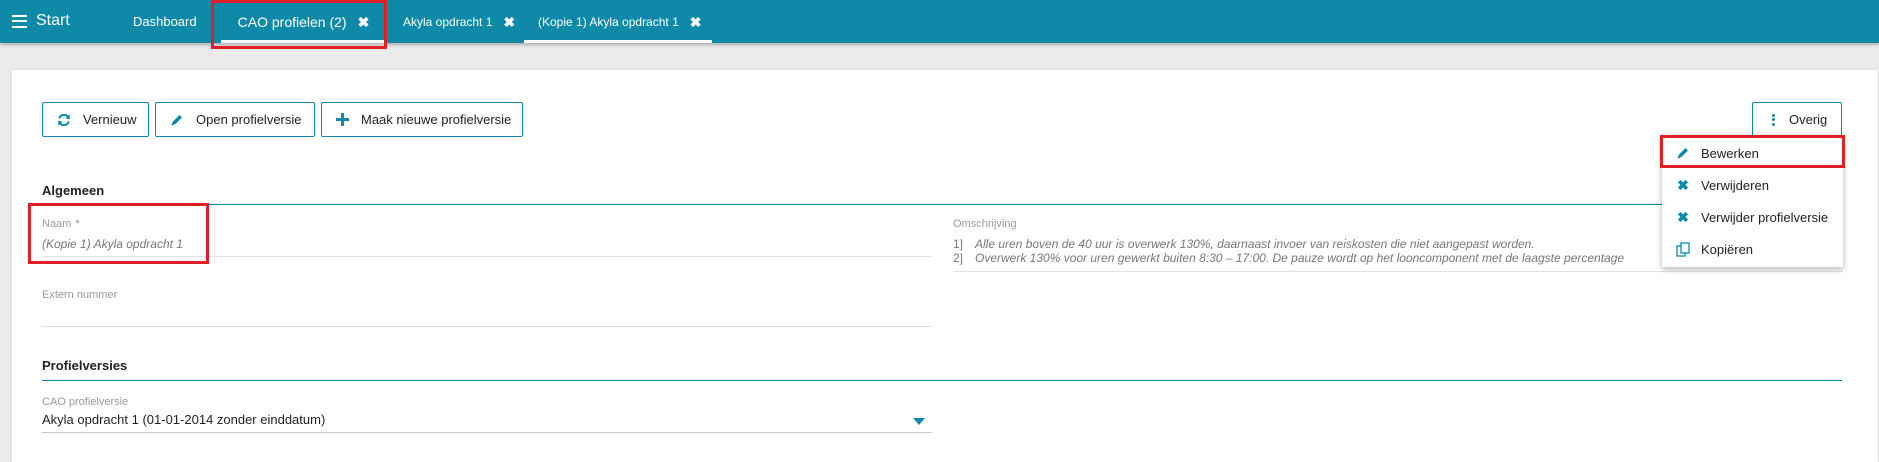 The width and height of the screenshot is (1879, 462). Describe the element at coordinates (487, 432) in the screenshot. I see `cao-profielversie-underline` at that location.